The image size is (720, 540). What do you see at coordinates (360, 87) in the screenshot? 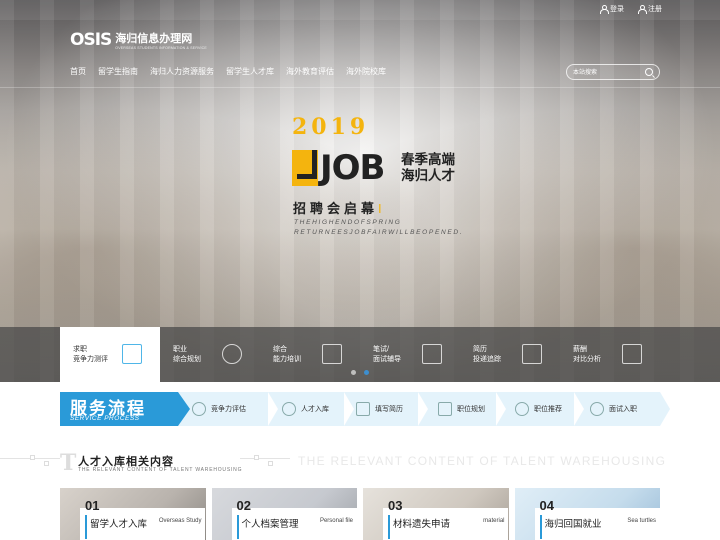
I see `nav-divider` at bounding box center [360, 87].